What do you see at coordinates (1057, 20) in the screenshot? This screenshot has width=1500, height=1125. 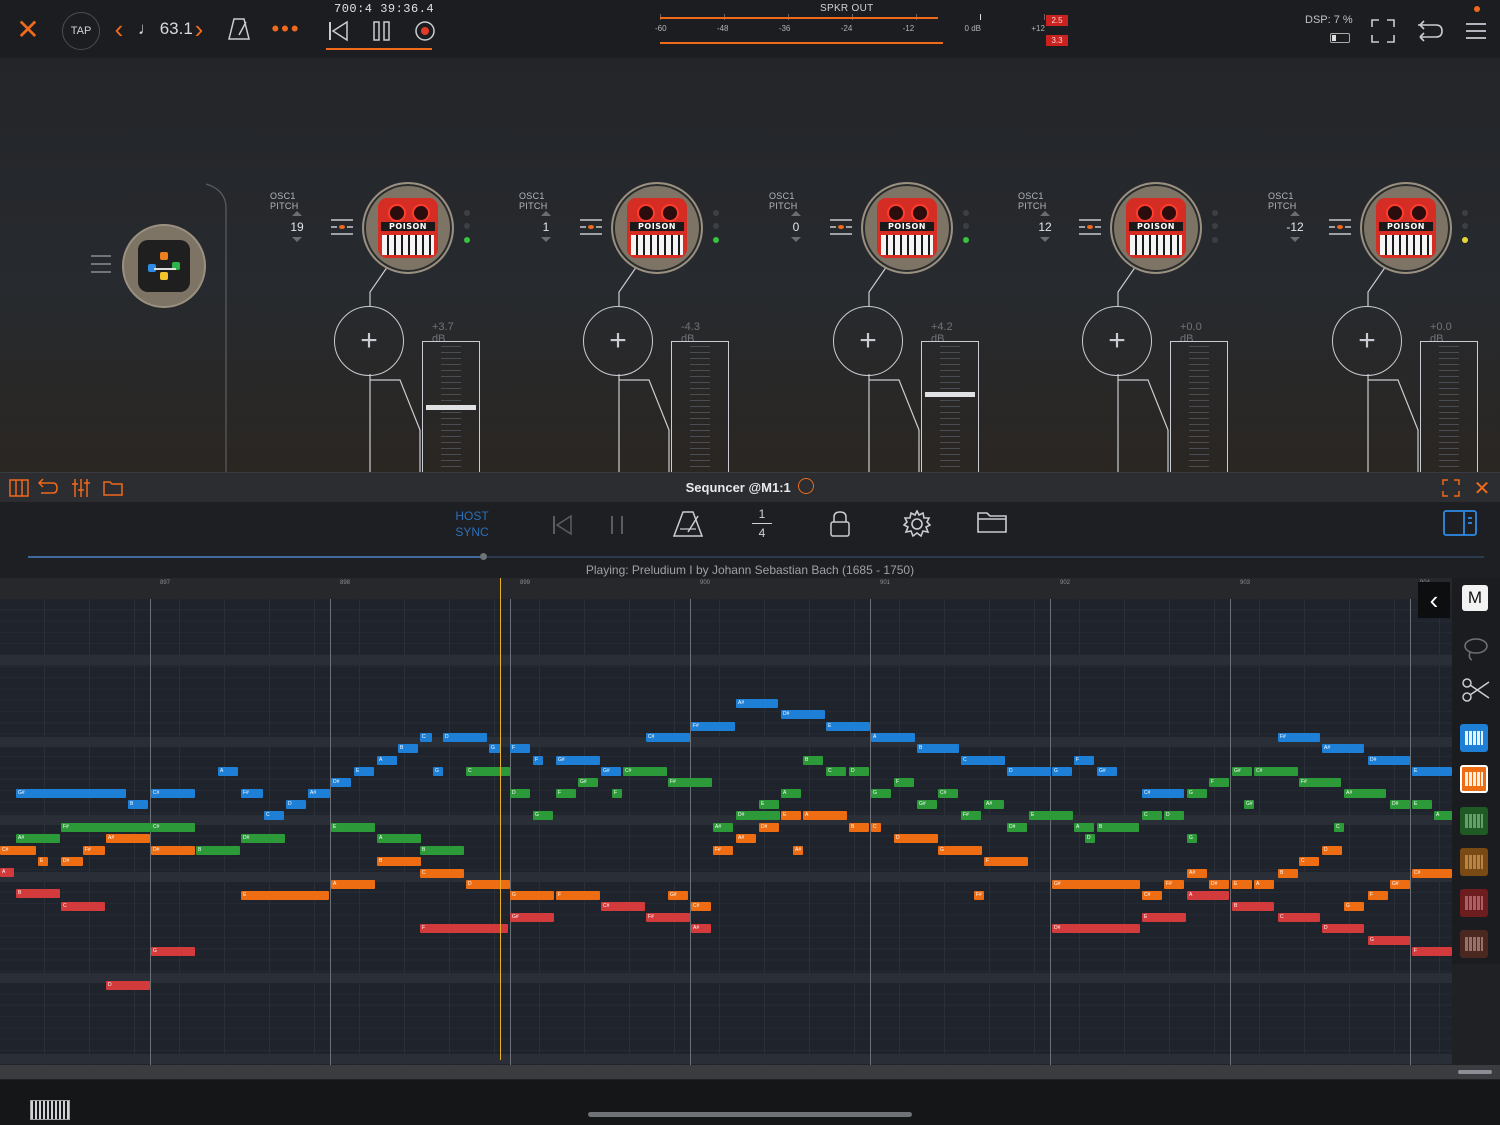 I see `peak-indicator-left: 2.5` at bounding box center [1057, 20].